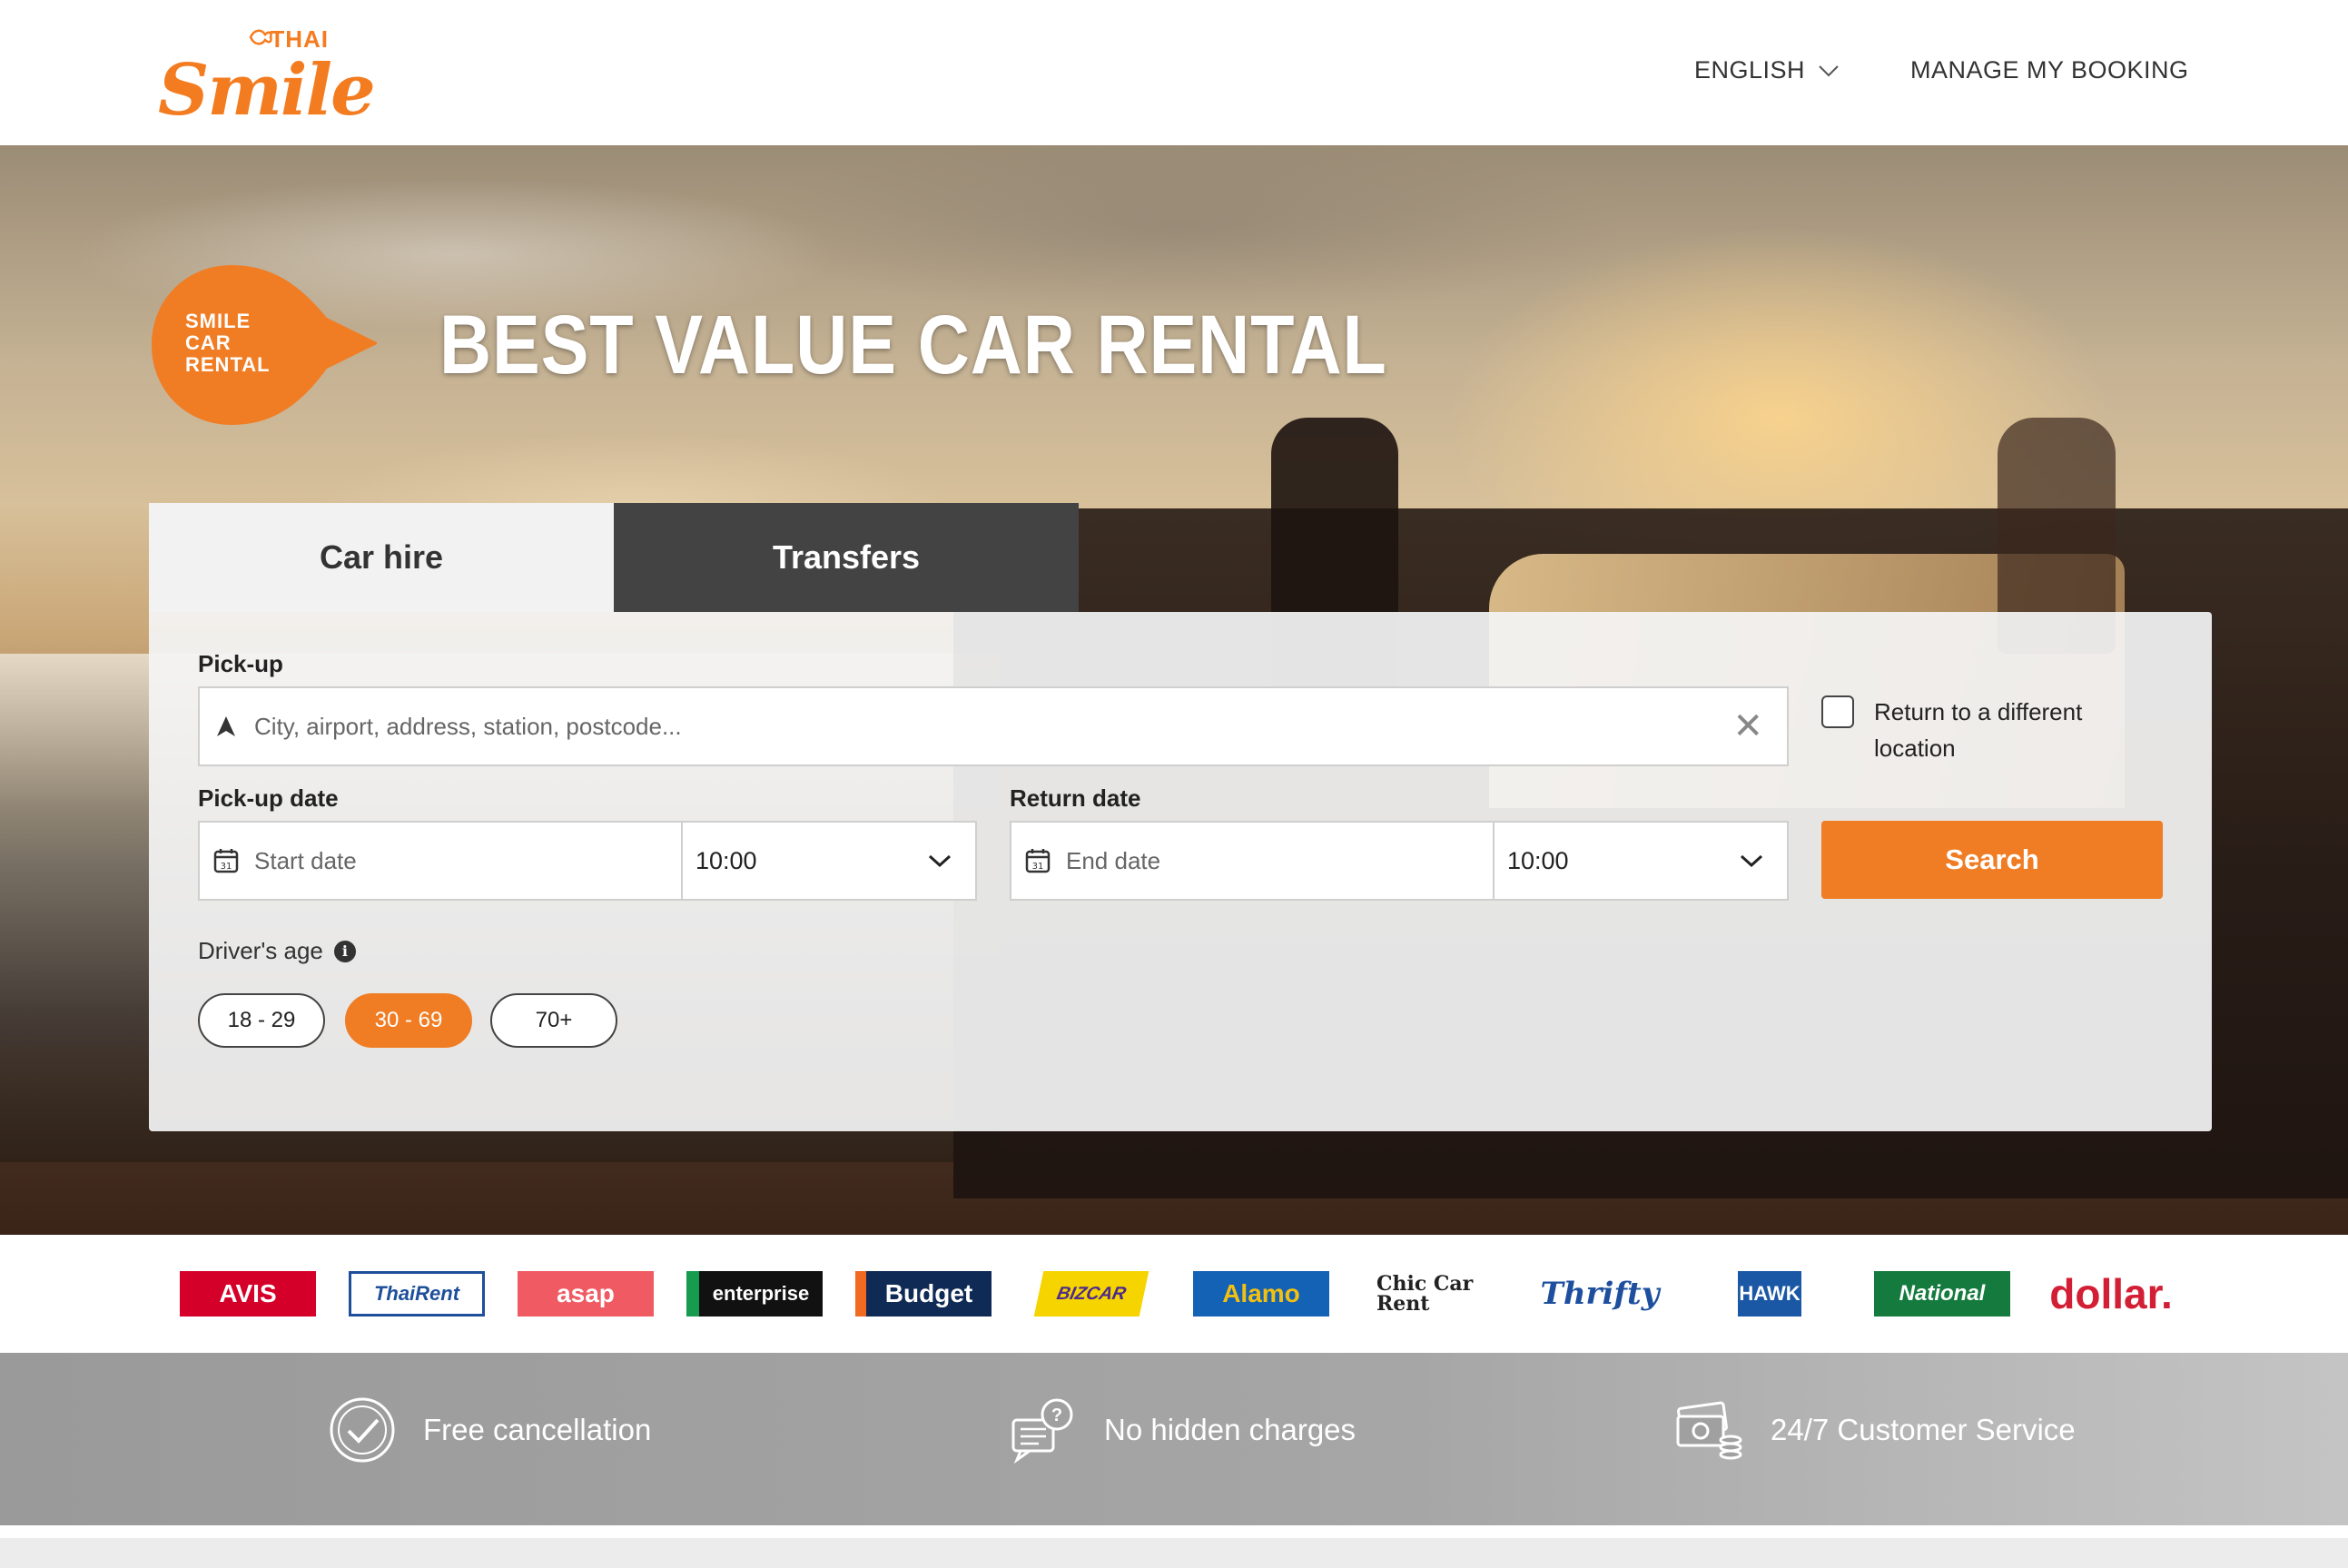 The height and width of the screenshot is (1568, 2348). What do you see at coordinates (553, 1020) in the screenshot?
I see `age-option-70-plus: 70+` at bounding box center [553, 1020].